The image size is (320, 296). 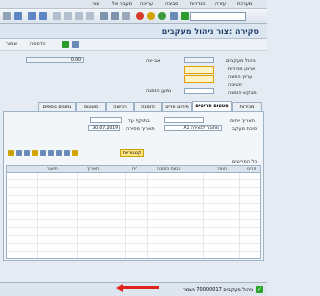 What do you see at coordinates (241, 61) in the screenshot?
I see `doc-type-label: ניהול מעקבים` at bounding box center [241, 61].